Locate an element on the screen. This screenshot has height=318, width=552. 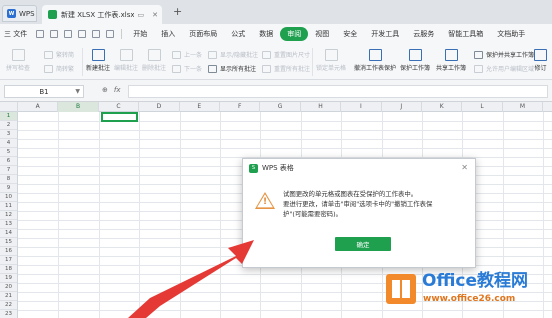
watermark: Office教程网 www.office26.com is located at coordinates (469, 292).